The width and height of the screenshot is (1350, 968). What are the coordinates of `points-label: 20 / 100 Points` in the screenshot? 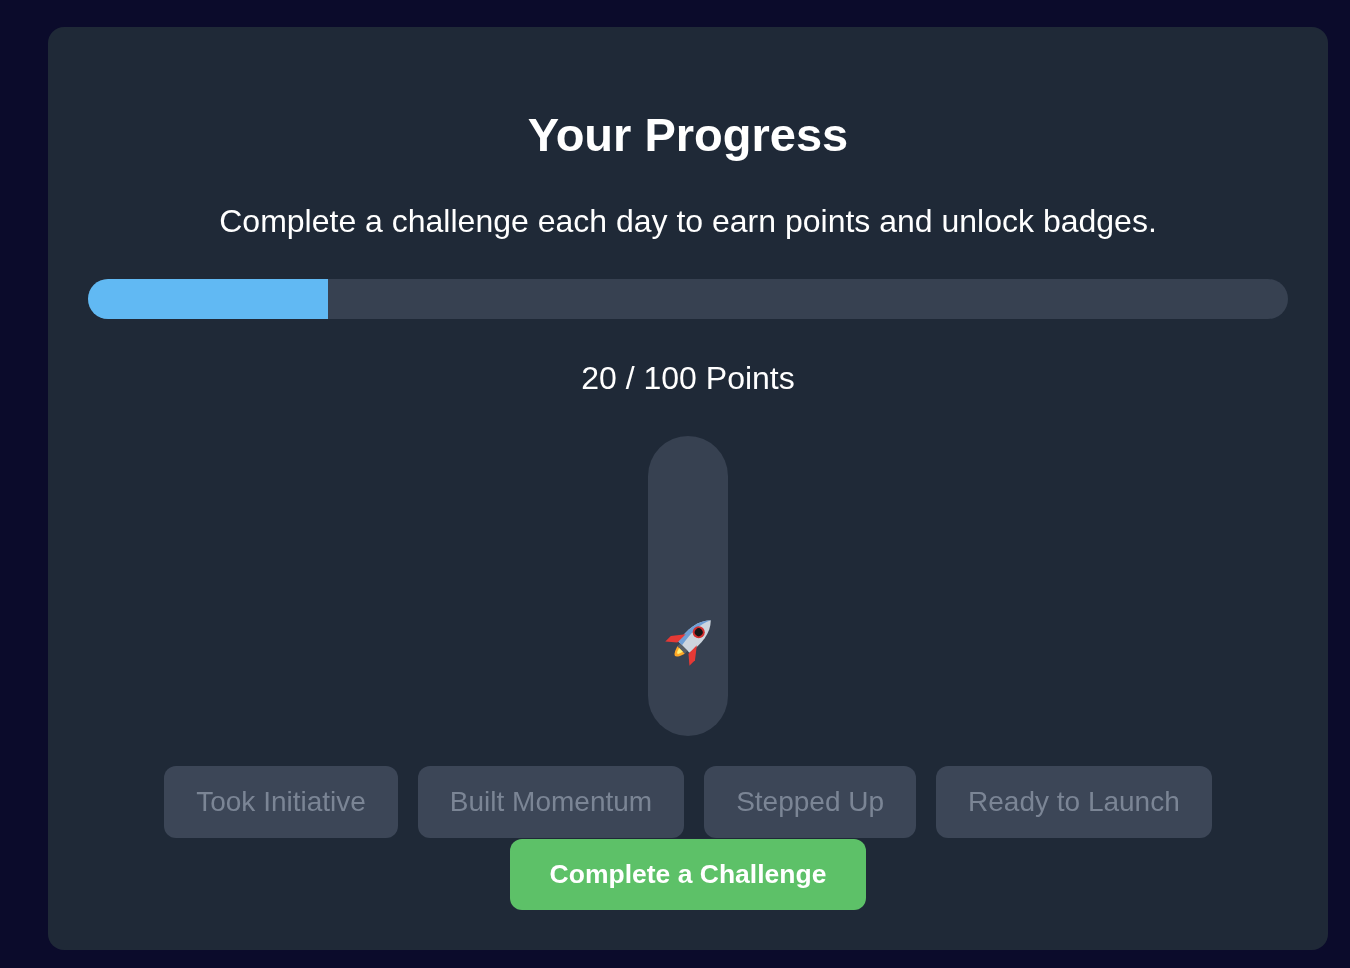 It's located at (688, 378).